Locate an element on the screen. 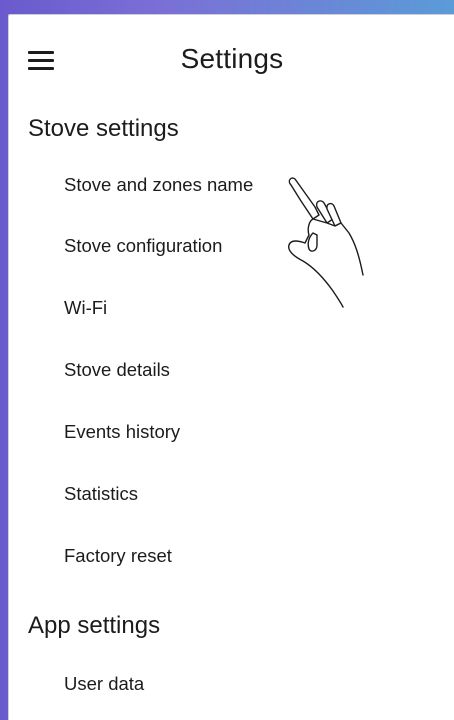 Image resolution: width=454 pixels, height=720 pixels. settings-item-events-history: Events history is located at coordinates (122, 432).